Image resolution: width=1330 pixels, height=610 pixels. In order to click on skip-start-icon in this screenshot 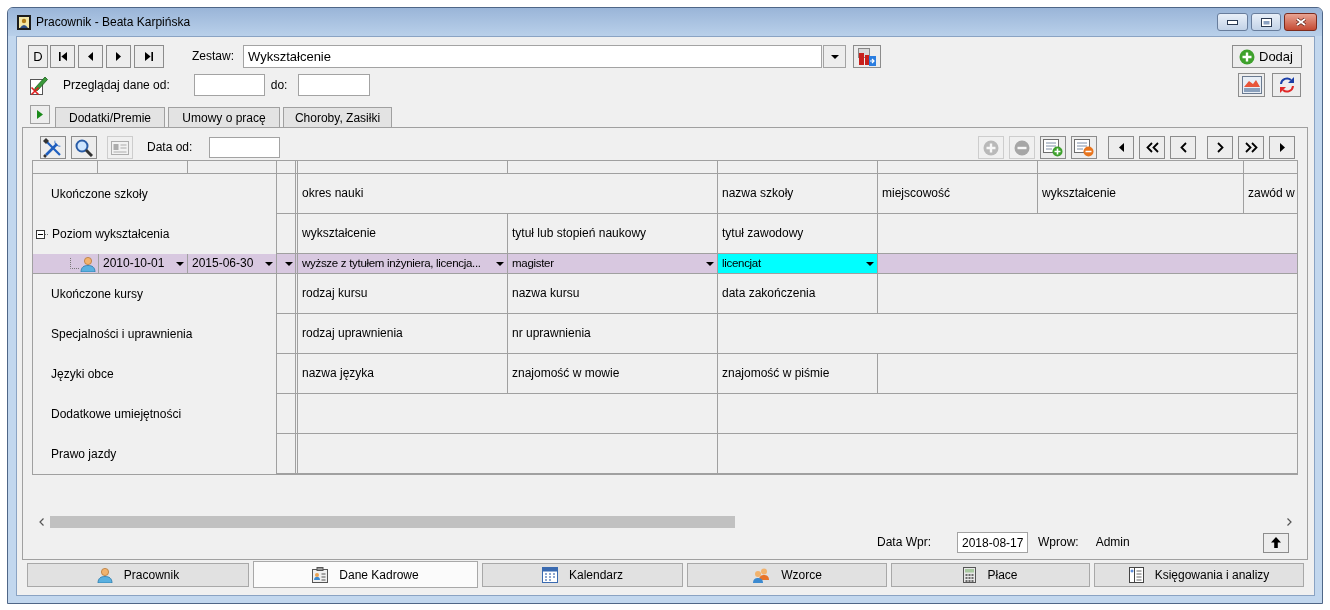, I will do `click(62, 56)`.